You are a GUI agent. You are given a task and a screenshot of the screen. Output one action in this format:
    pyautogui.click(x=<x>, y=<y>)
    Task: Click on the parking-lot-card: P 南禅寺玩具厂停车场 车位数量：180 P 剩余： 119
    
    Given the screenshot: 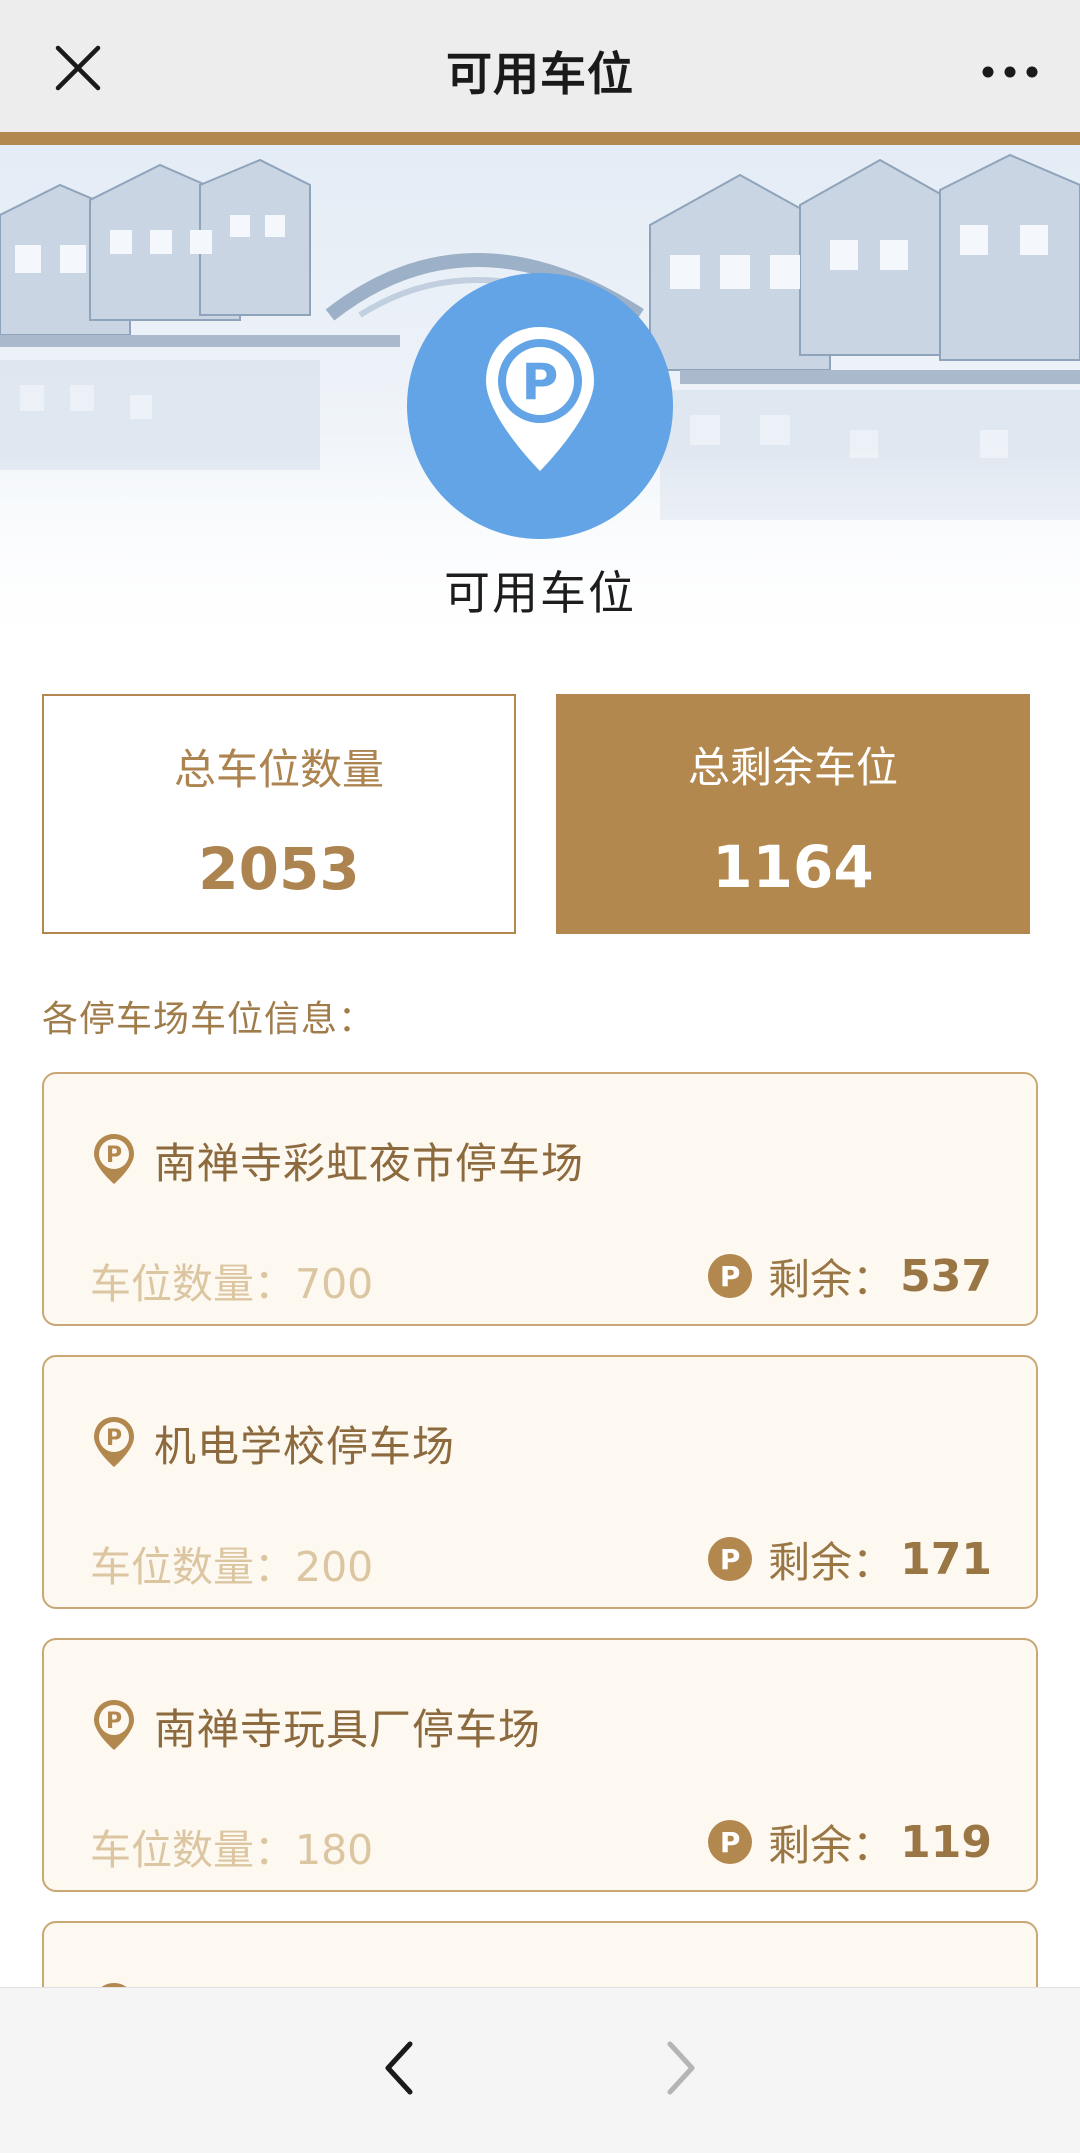 What is the action you would take?
    pyautogui.click(x=540, y=1765)
    